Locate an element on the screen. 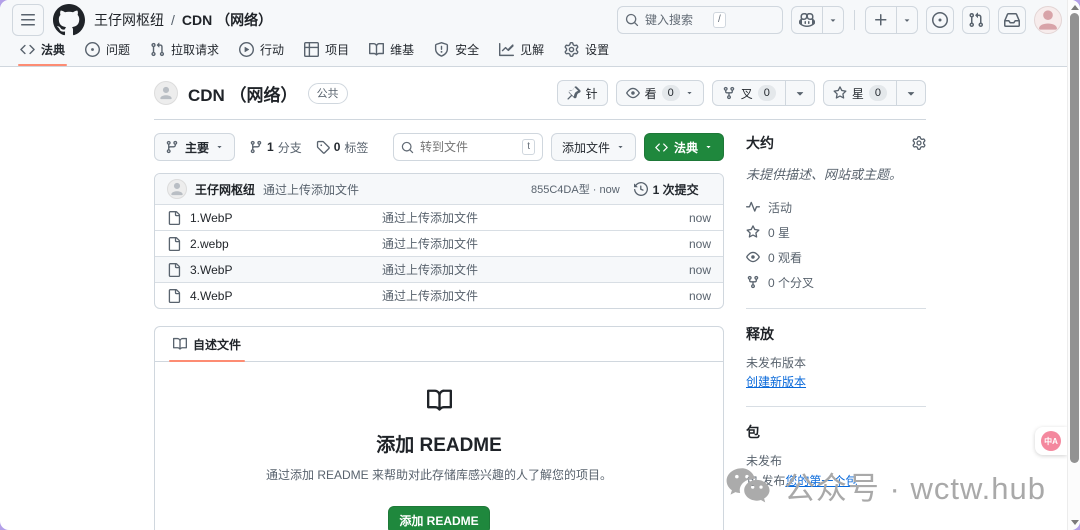  stars-stat: 0 星 is located at coordinates (836, 232).